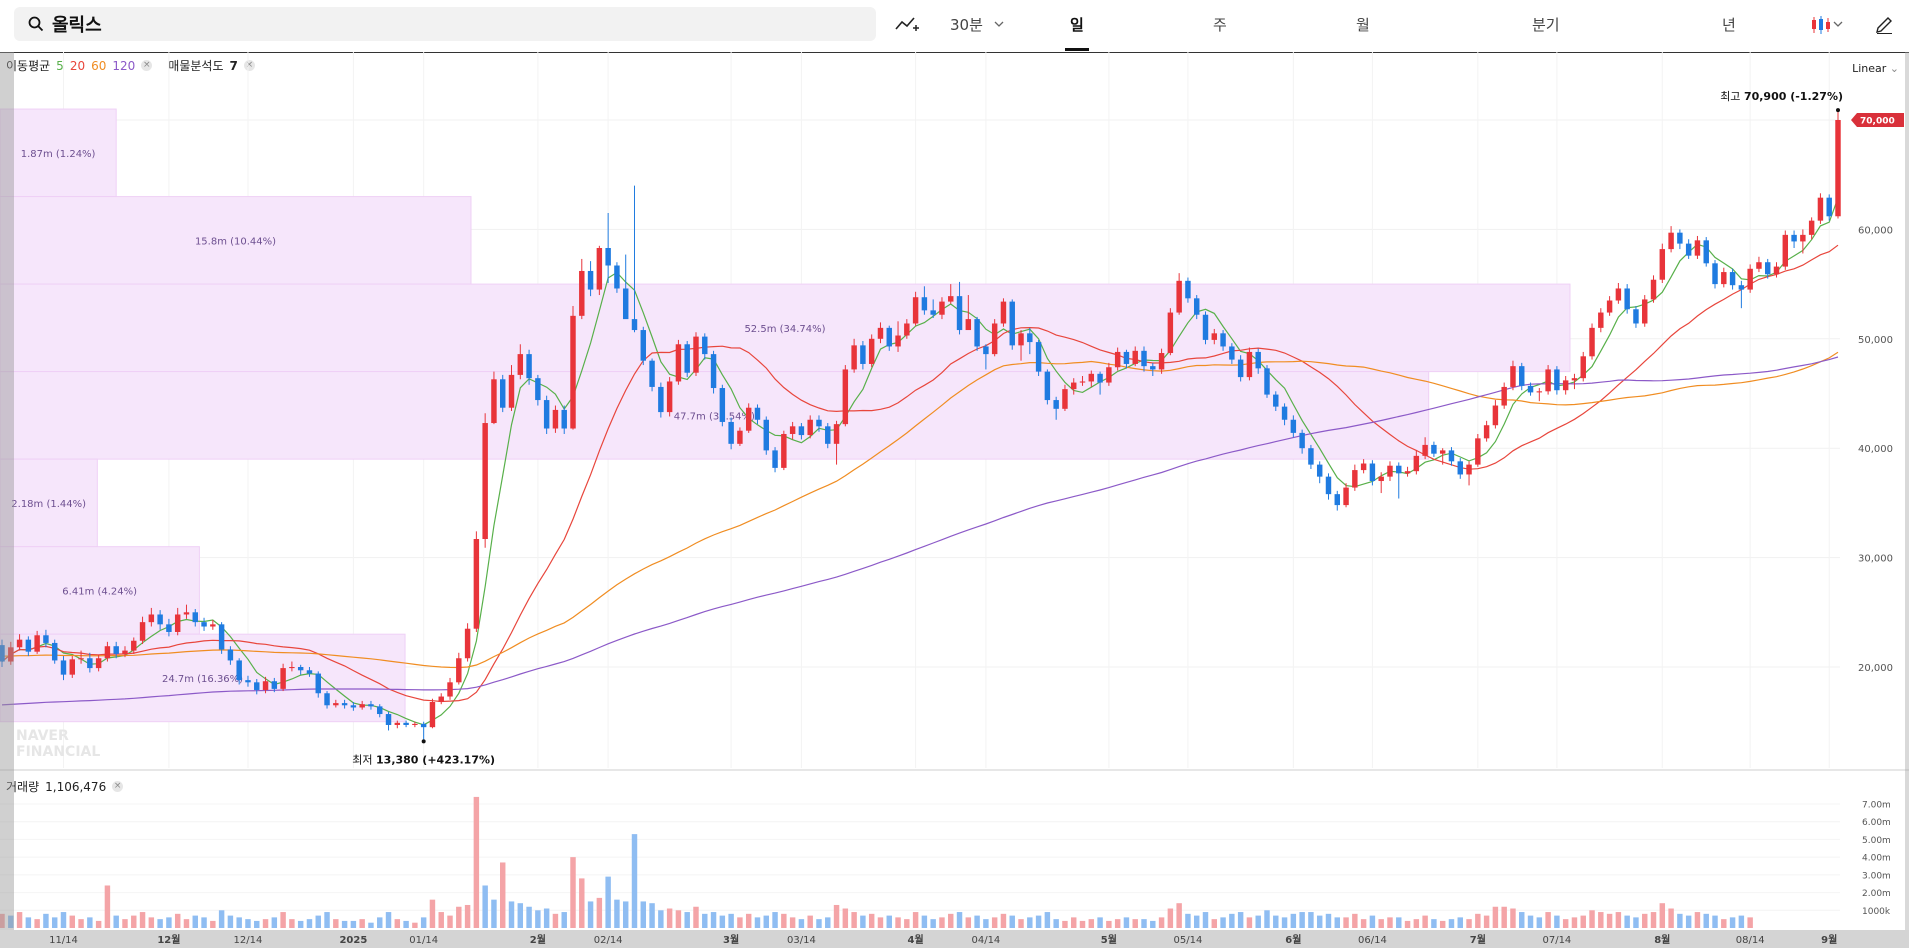 This screenshot has height=948, width=1909. I want to click on price-tick-label: 30,000, so click(1875, 559).